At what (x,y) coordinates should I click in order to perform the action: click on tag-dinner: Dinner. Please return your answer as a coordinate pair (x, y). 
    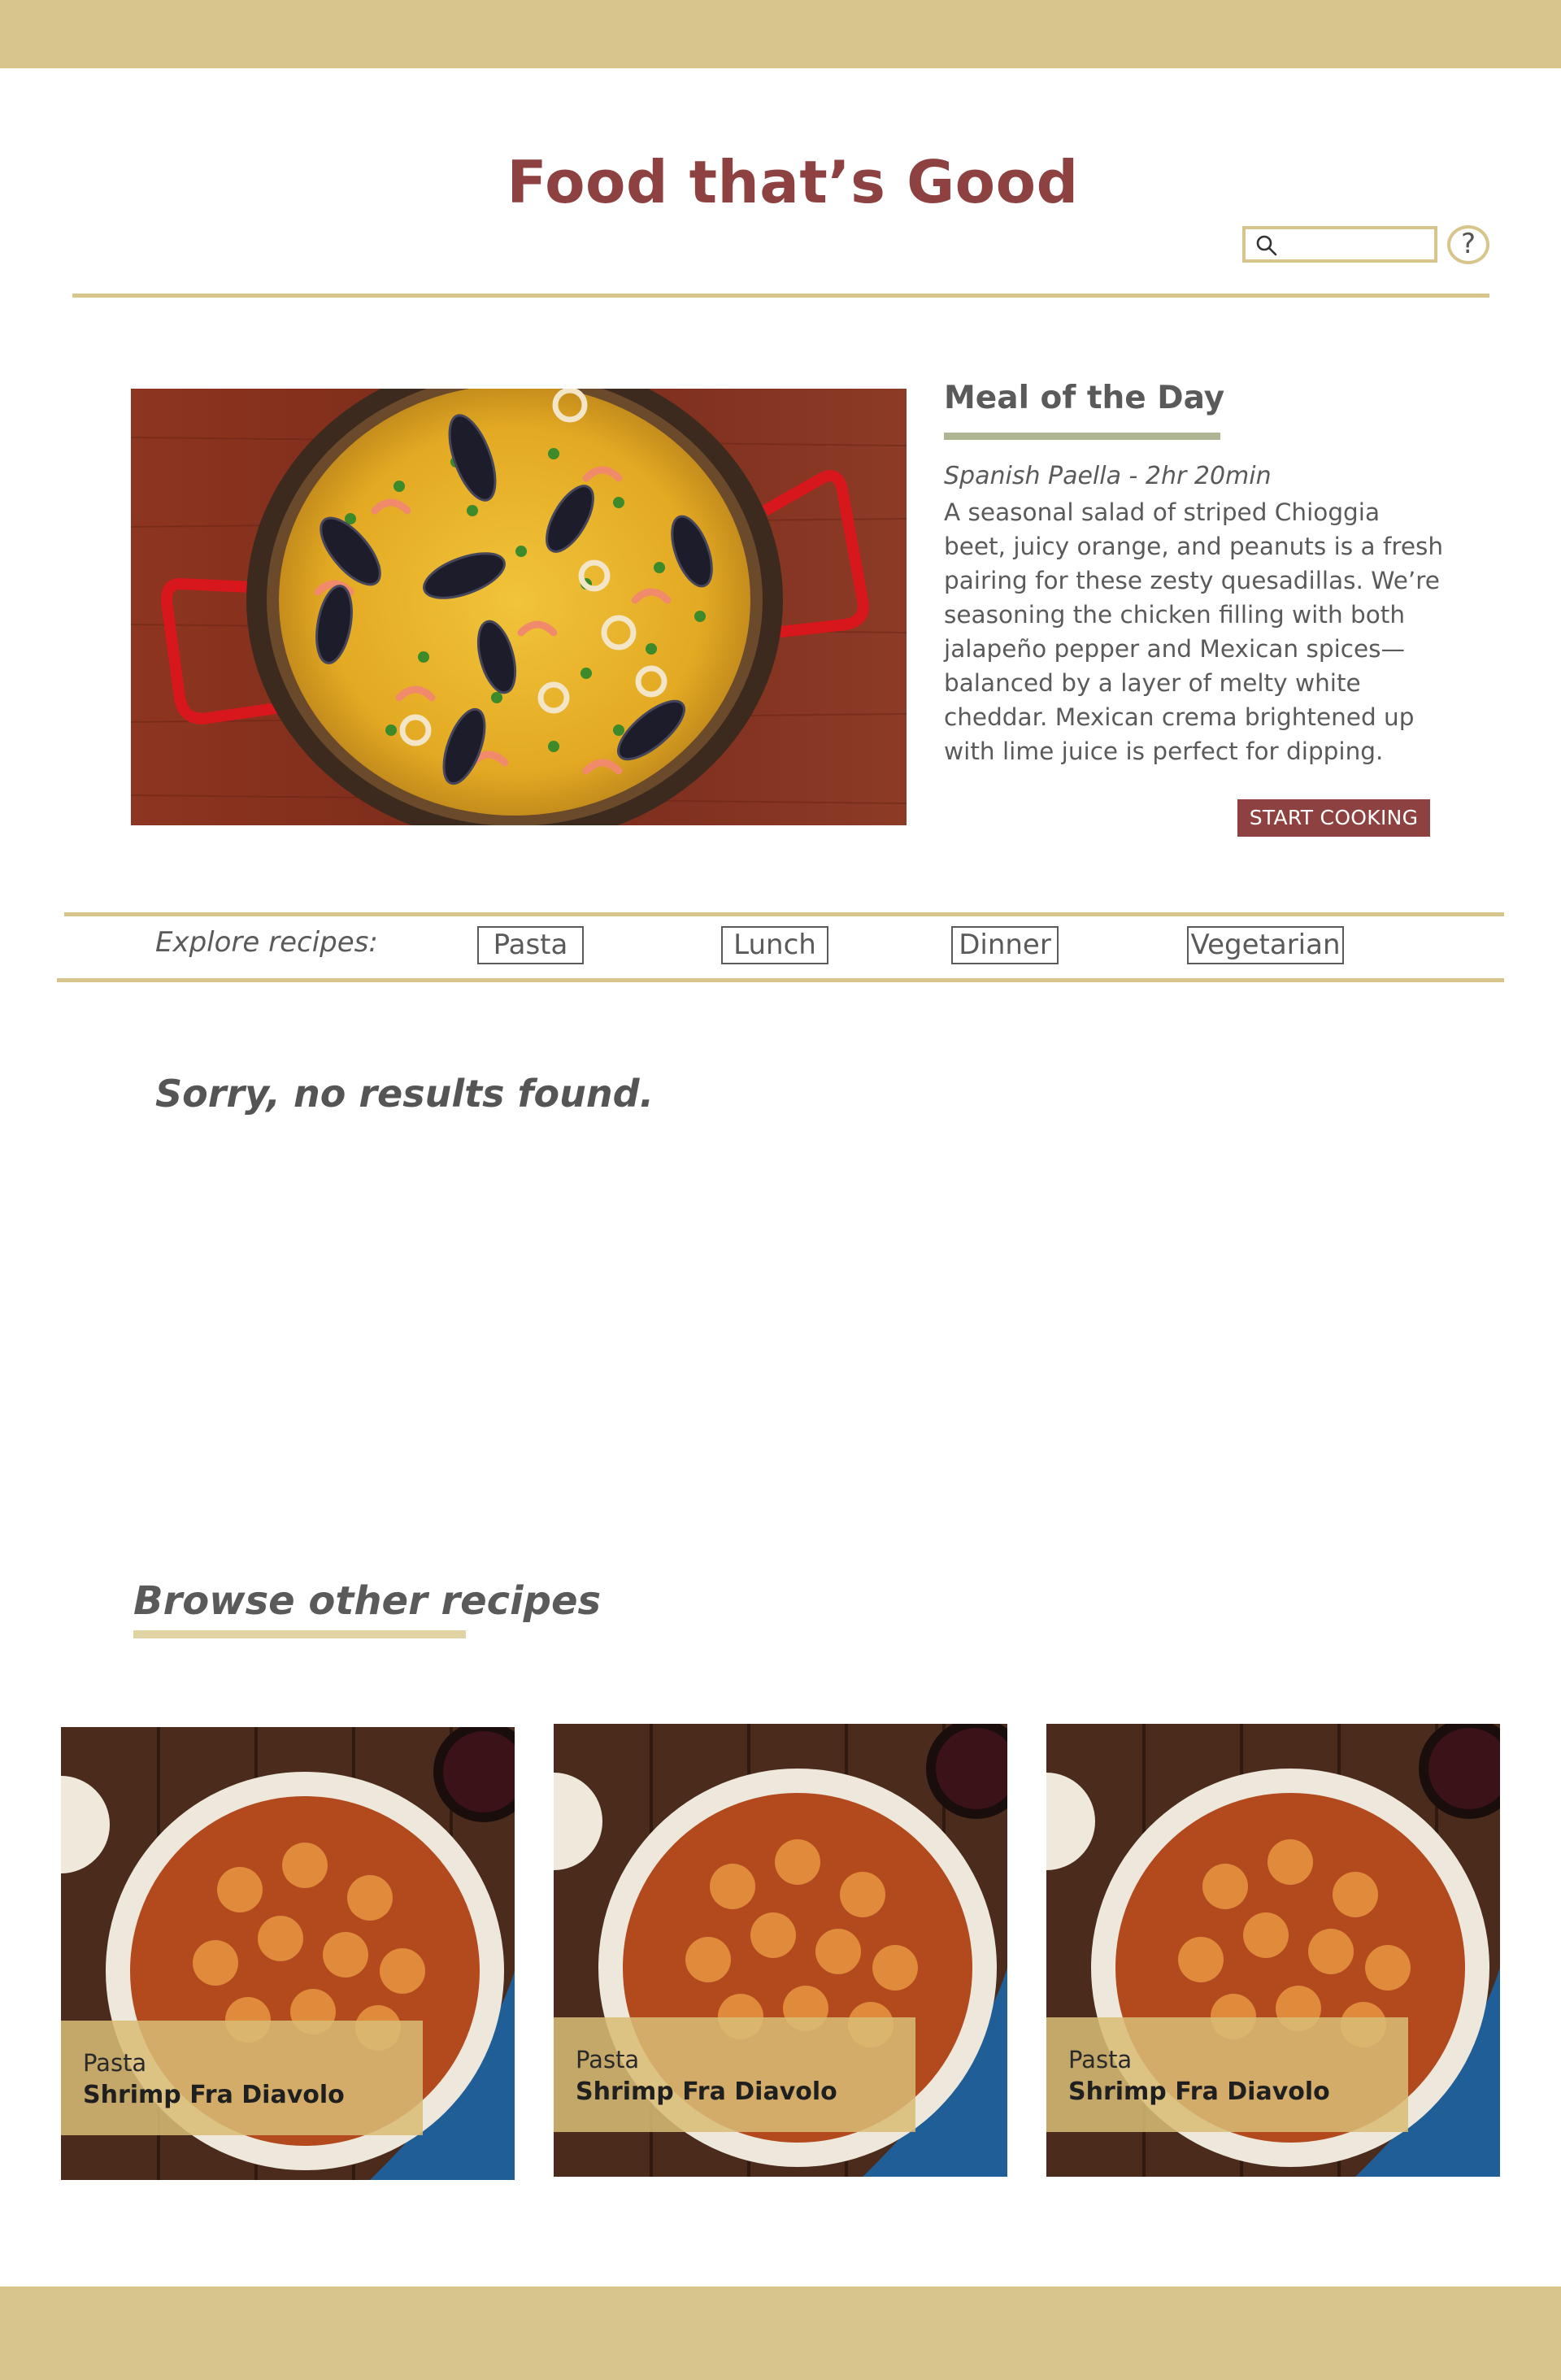
    Looking at the image, I should click on (1005, 945).